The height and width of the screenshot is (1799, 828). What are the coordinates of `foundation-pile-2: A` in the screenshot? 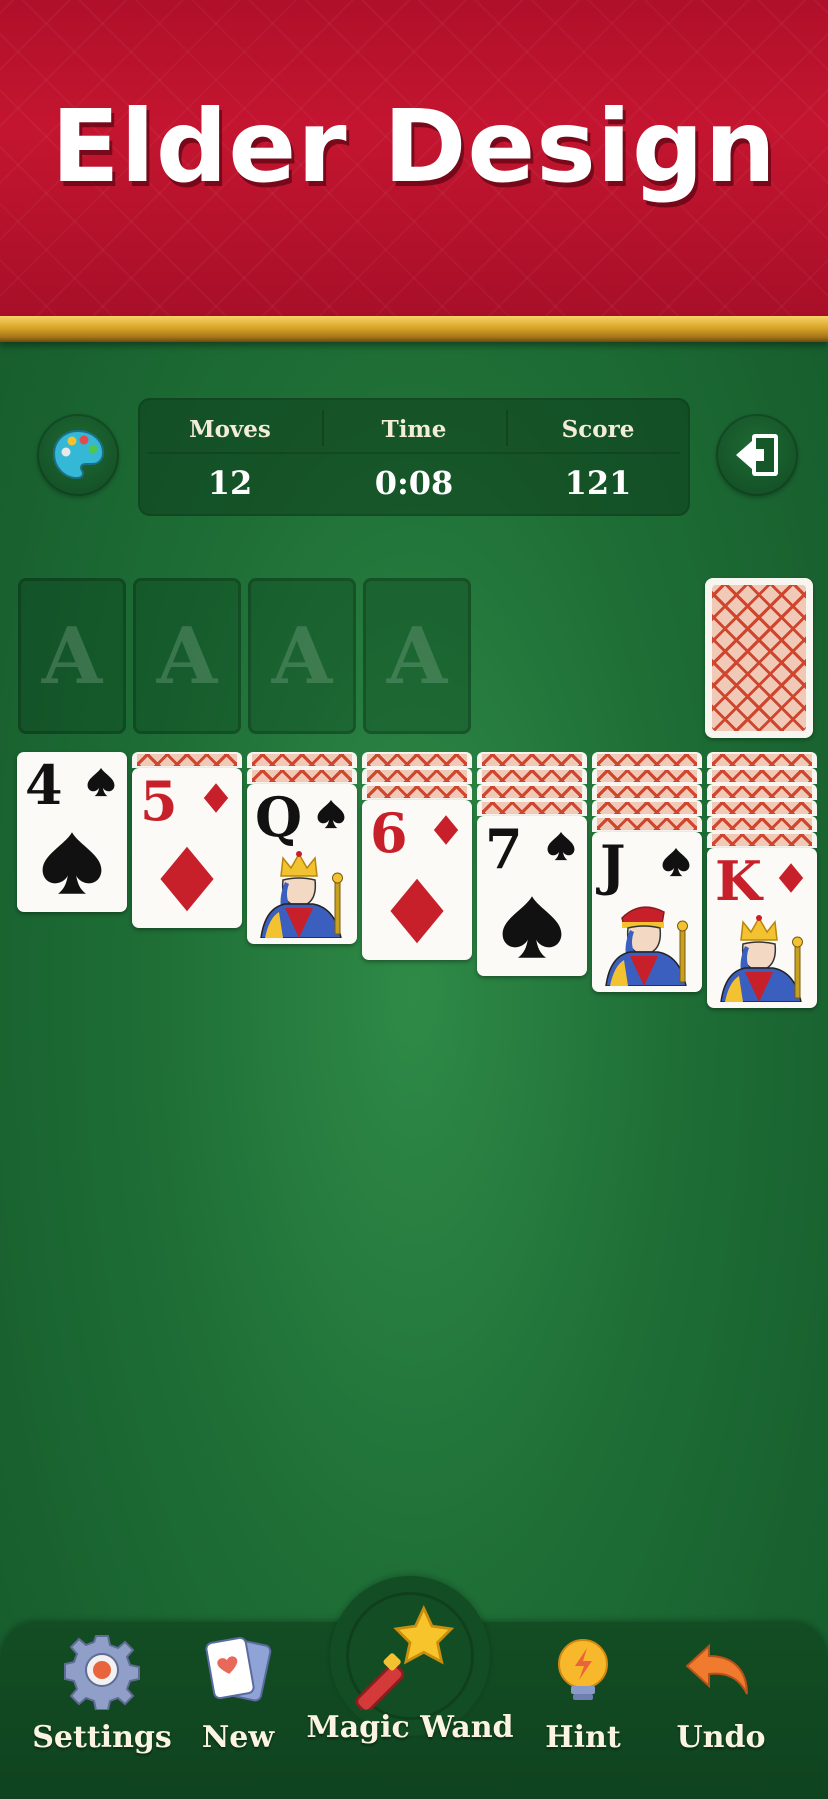 It's located at (187, 656).